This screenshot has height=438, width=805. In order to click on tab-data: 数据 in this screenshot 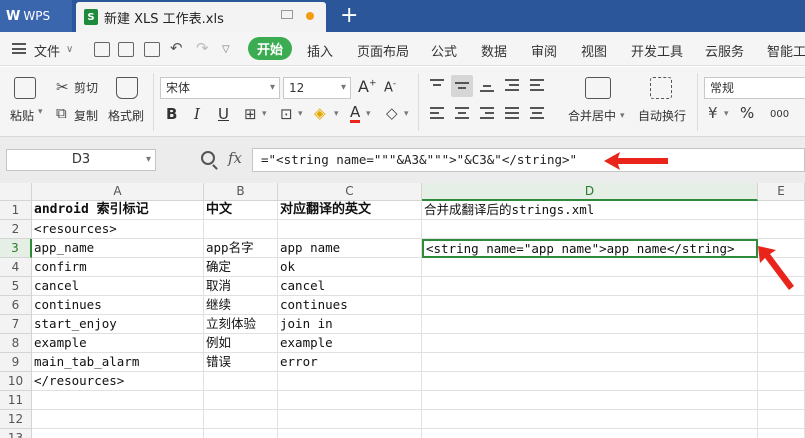, I will do `click(494, 50)`.